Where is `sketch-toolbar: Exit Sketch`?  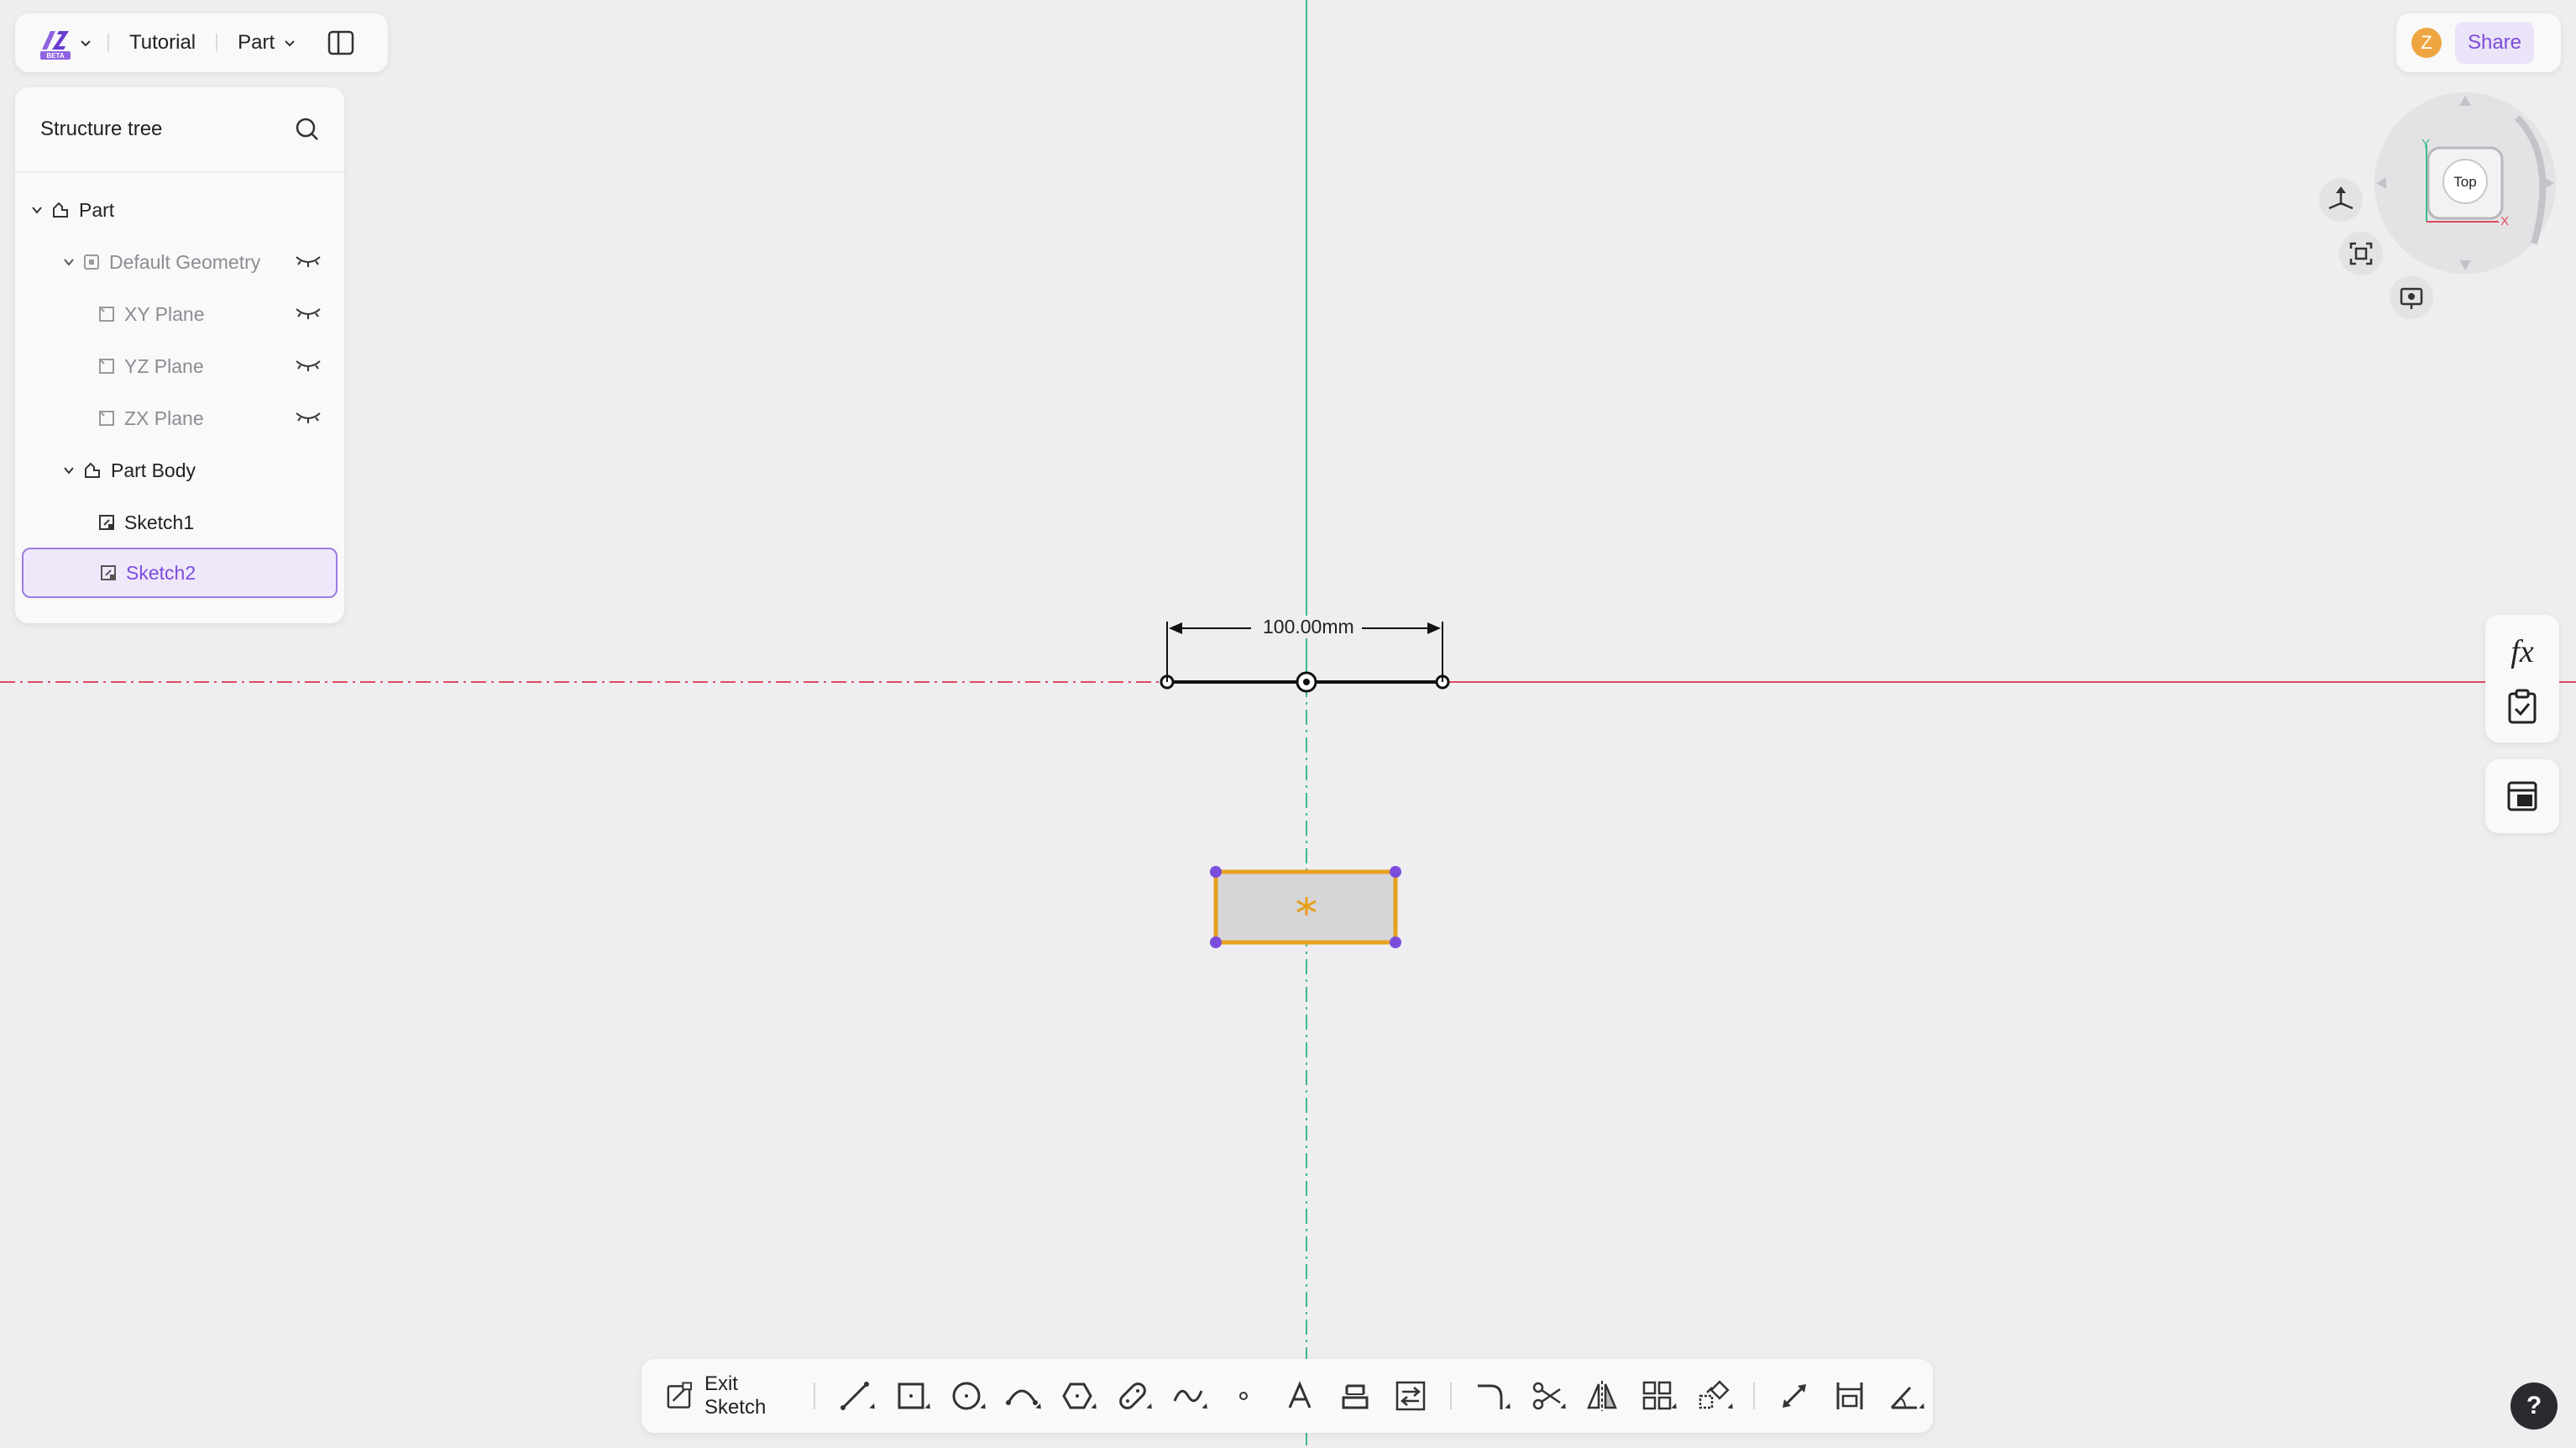 sketch-toolbar: Exit Sketch is located at coordinates (1287, 1396).